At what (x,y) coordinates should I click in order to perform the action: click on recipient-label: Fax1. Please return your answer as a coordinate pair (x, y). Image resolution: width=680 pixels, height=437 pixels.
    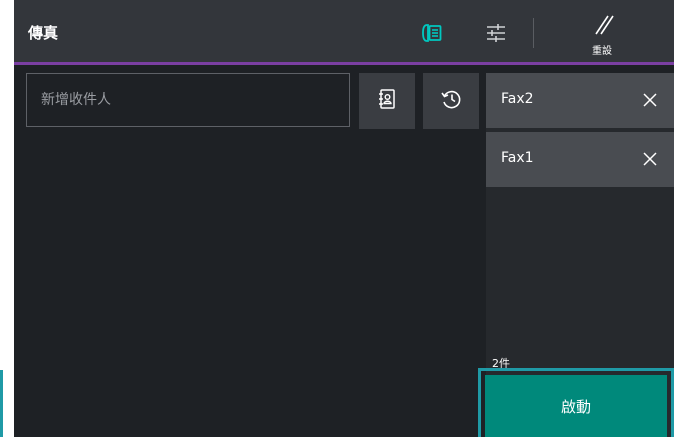
    Looking at the image, I should click on (517, 158).